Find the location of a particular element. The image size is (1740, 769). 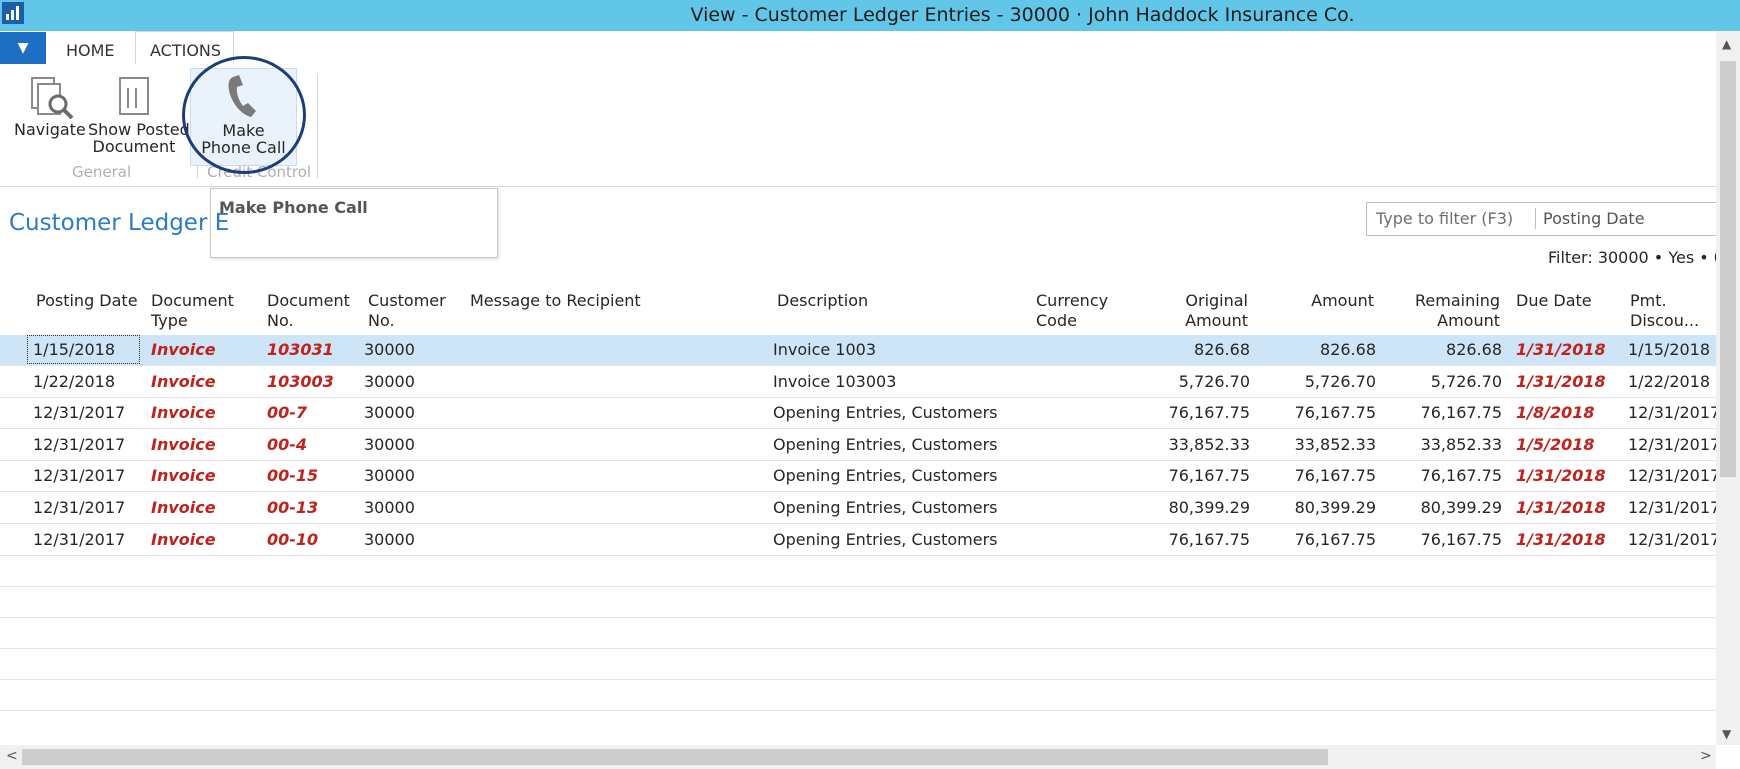

horizontal-scrollbar: < > is located at coordinates (858, 757).